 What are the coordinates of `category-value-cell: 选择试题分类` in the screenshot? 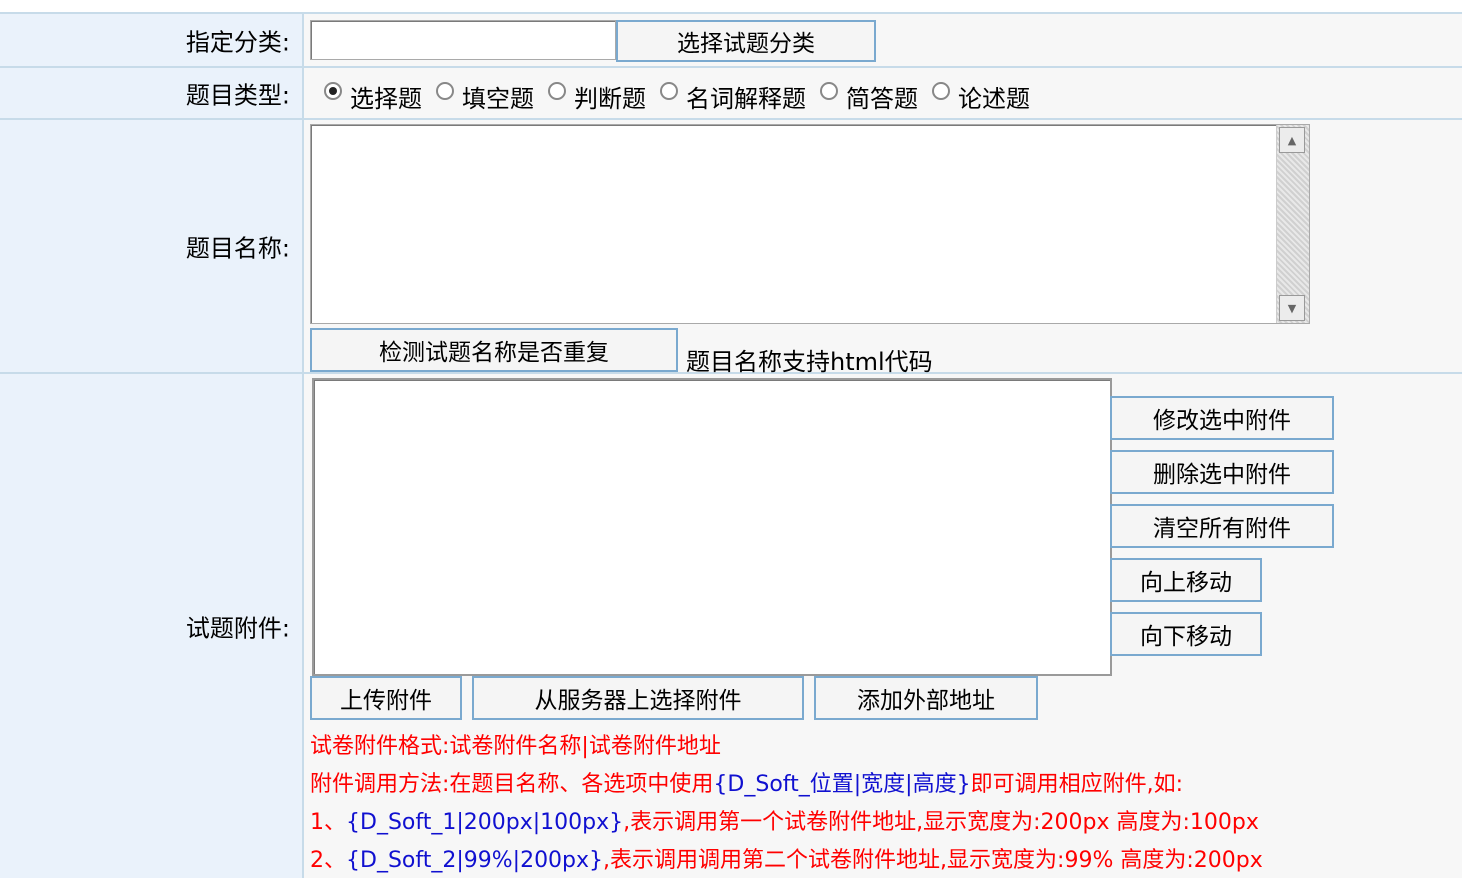 It's located at (883, 40).